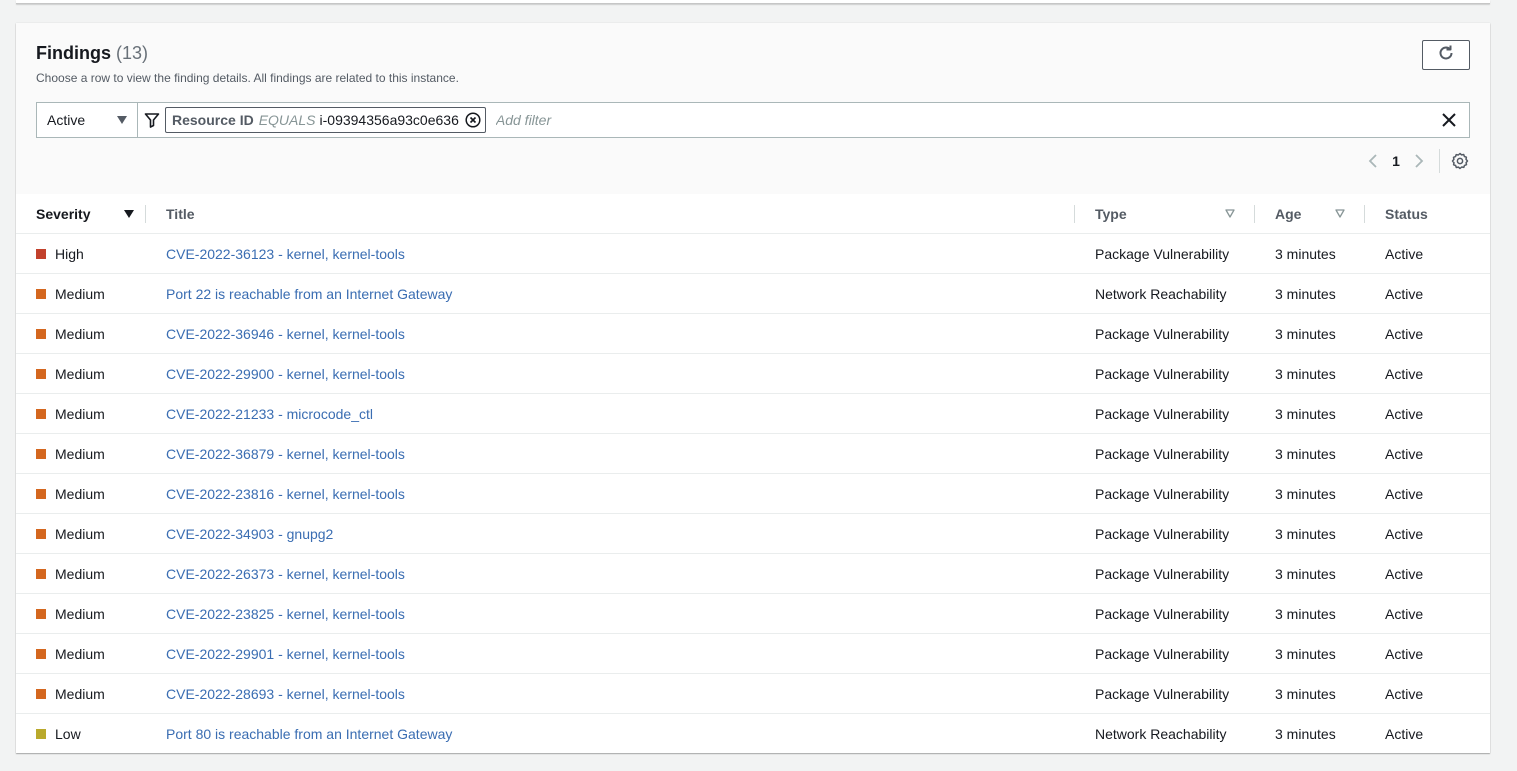  I want to click on refresh-button, so click(1446, 55).